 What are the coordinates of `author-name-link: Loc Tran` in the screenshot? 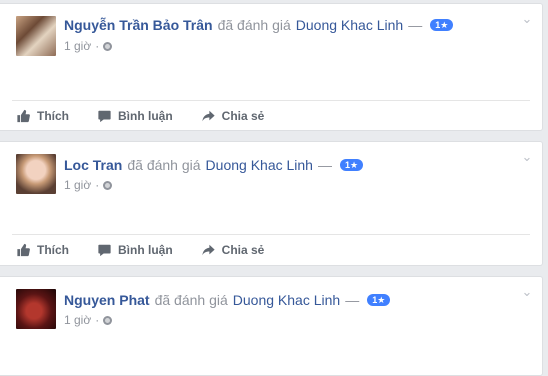 It's located at (93, 165).